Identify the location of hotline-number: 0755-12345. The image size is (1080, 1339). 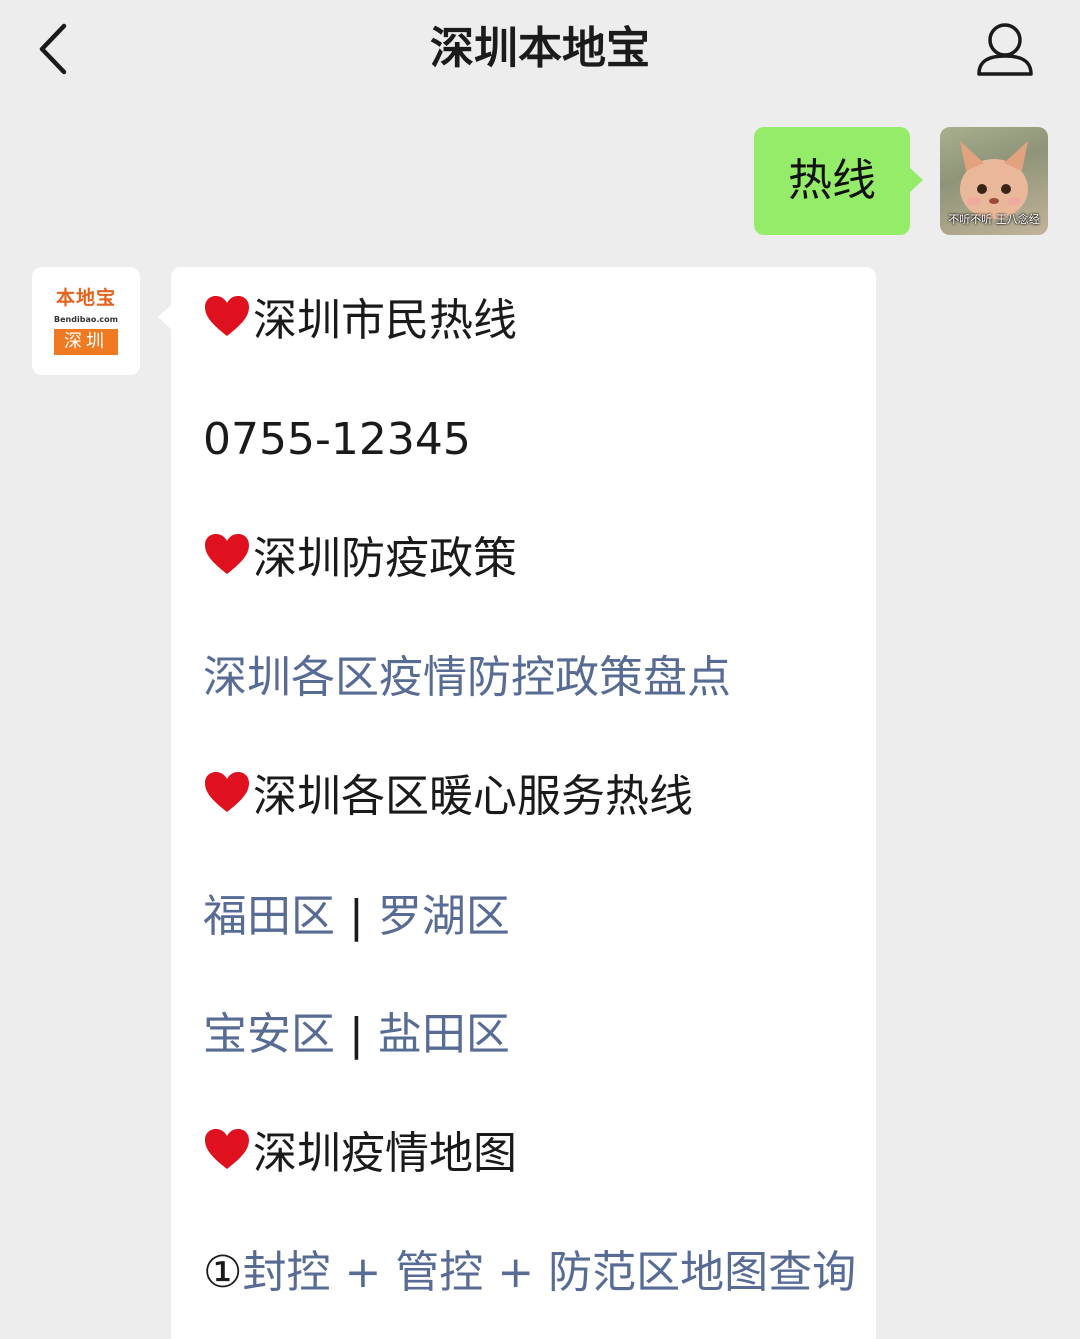
(337, 439).